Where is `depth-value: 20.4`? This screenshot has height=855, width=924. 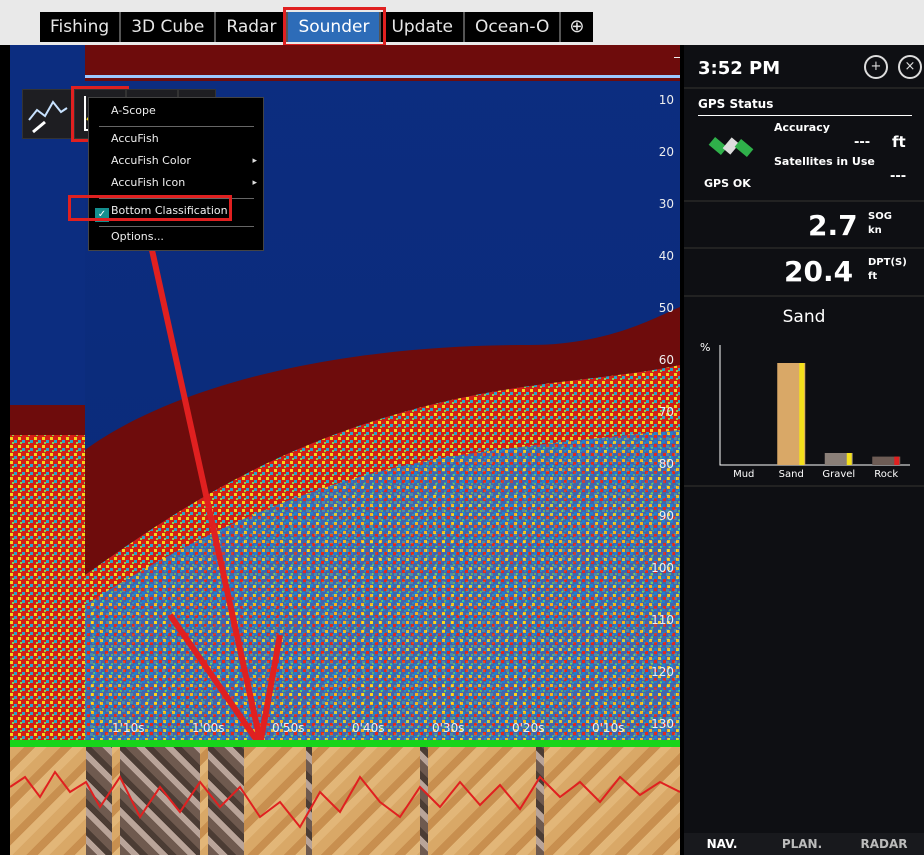
depth-value: 20.4 is located at coordinates (819, 271).